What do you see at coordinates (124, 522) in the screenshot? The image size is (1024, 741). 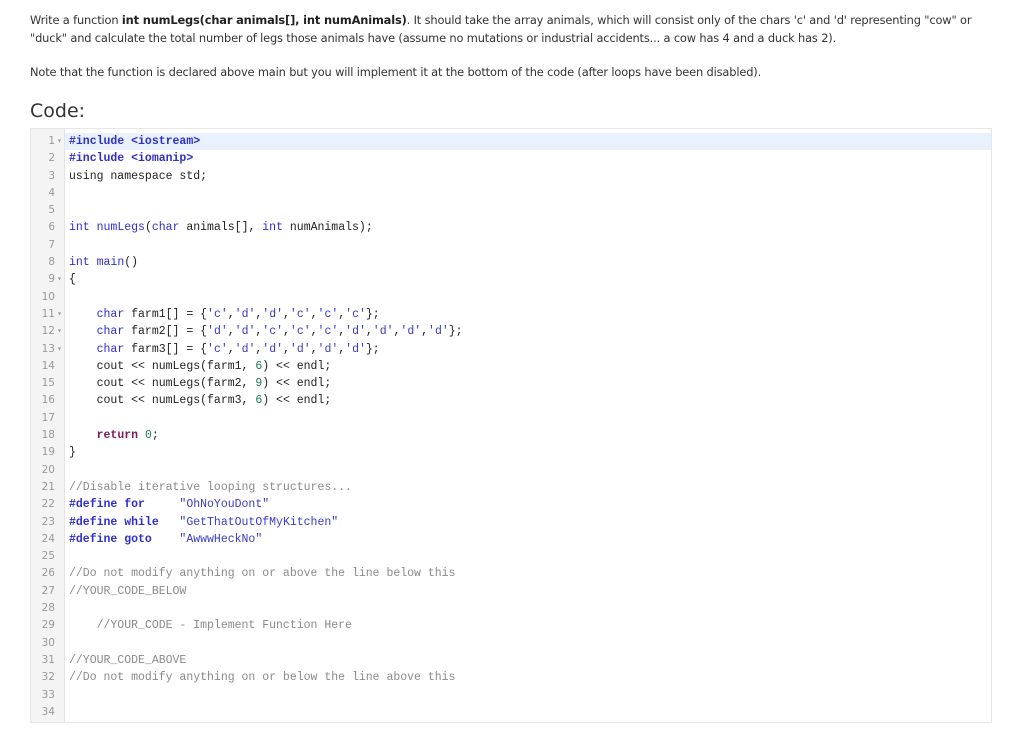 I see `code-token: #define while` at bounding box center [124, 522].